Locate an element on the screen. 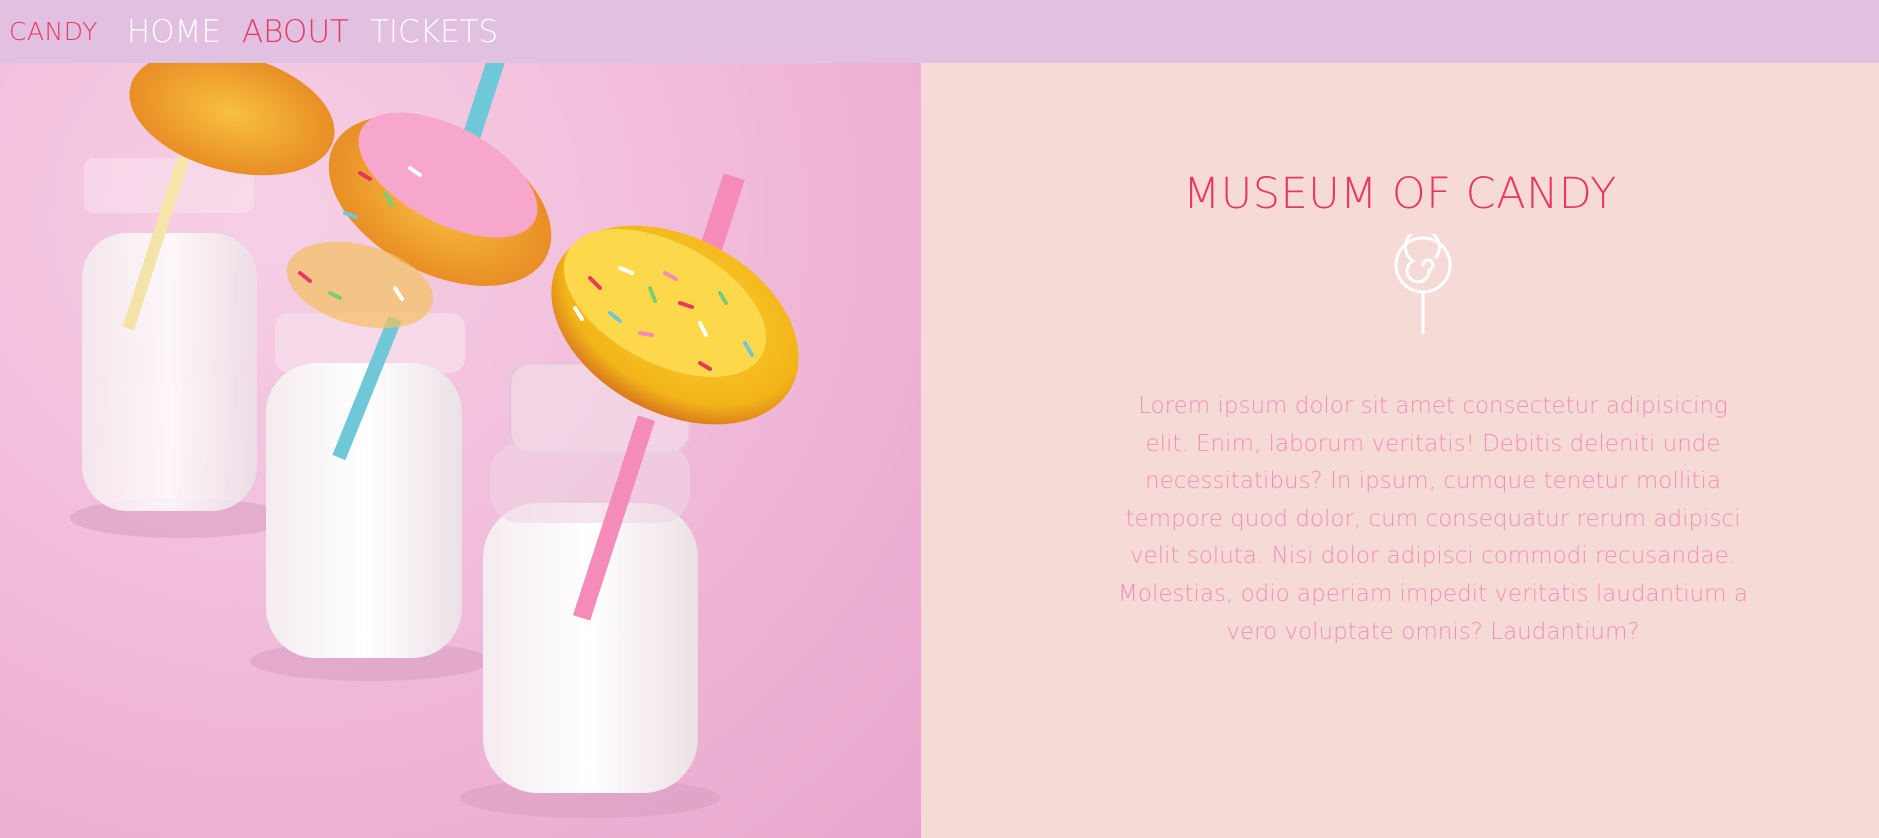 This screenshot has height=838, width=1879. nav-link-tickets: TICKETS is located at coordinates (434, 32).